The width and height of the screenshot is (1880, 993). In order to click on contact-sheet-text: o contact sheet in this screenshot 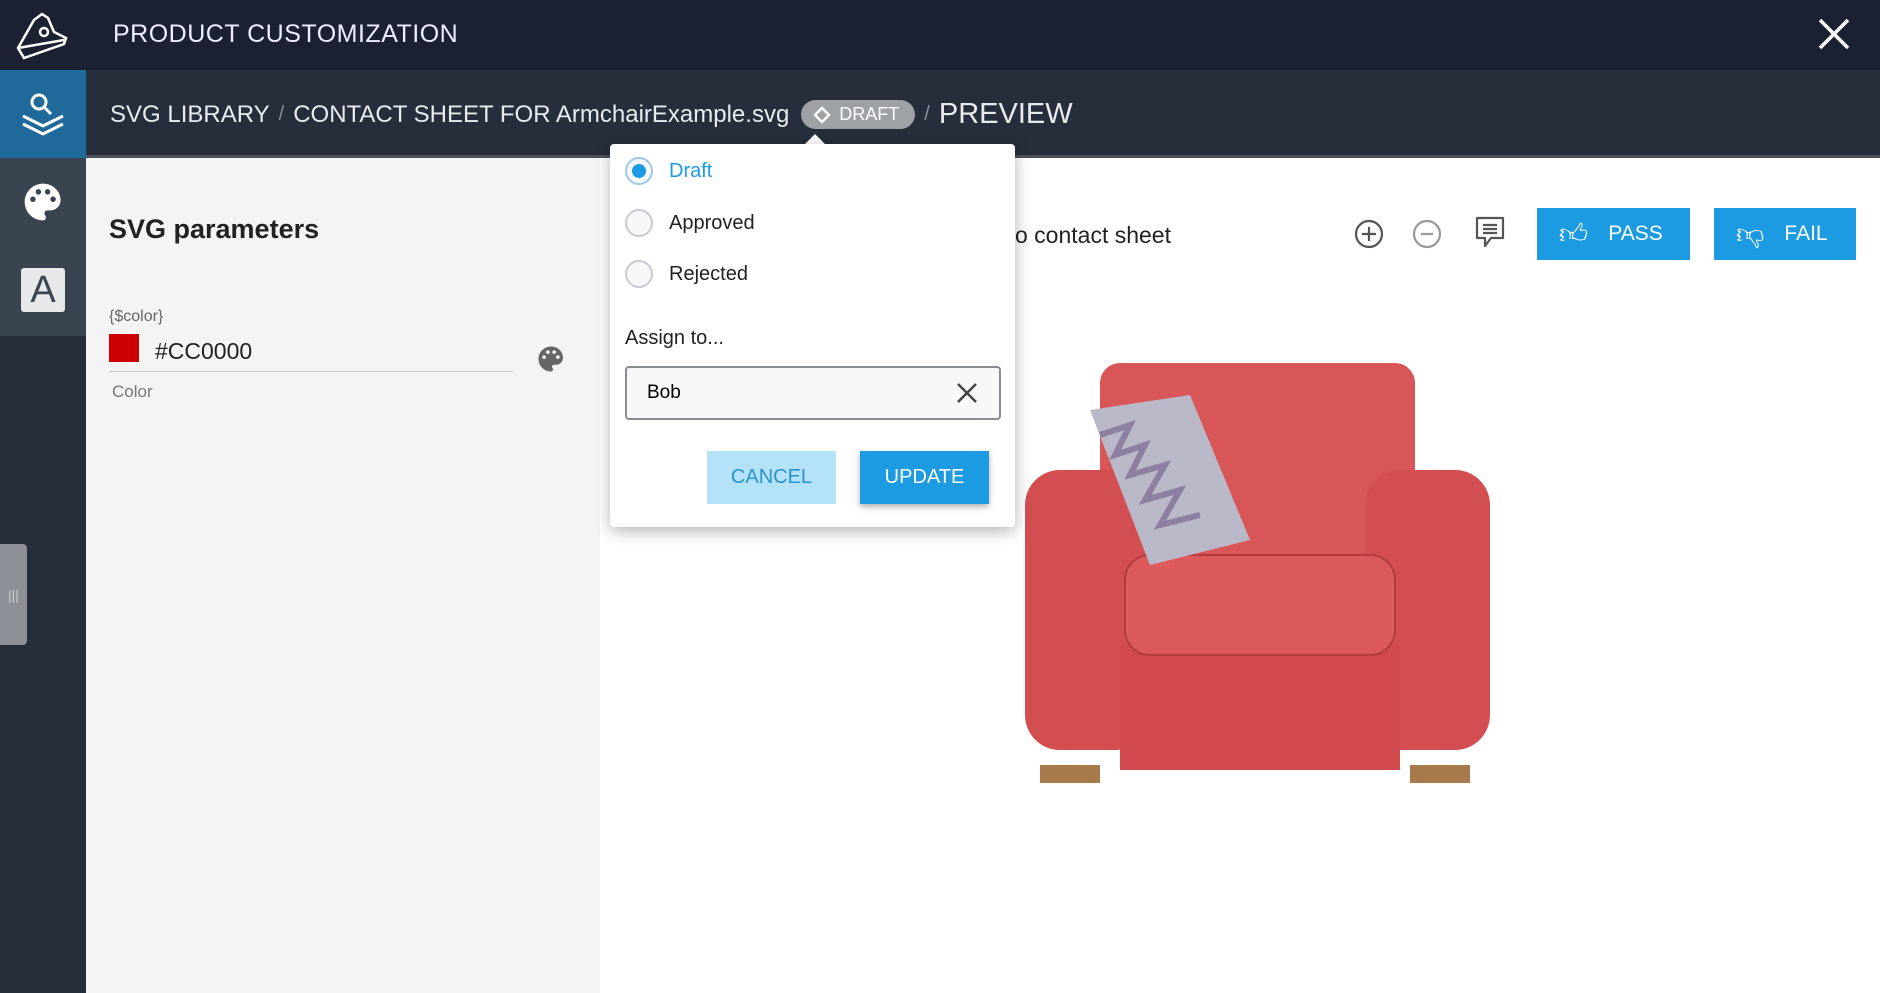, I will do `click(1093, 235)`.